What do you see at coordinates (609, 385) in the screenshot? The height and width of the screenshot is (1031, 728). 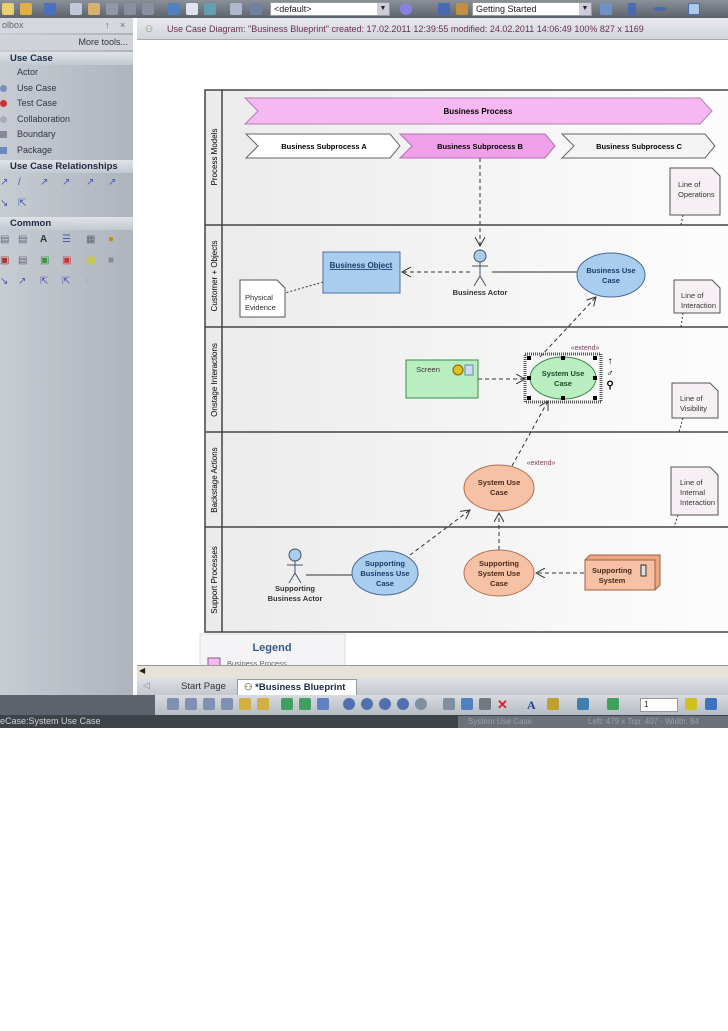 I see `search-icon: ⚲` at bounding box center [609, 385].